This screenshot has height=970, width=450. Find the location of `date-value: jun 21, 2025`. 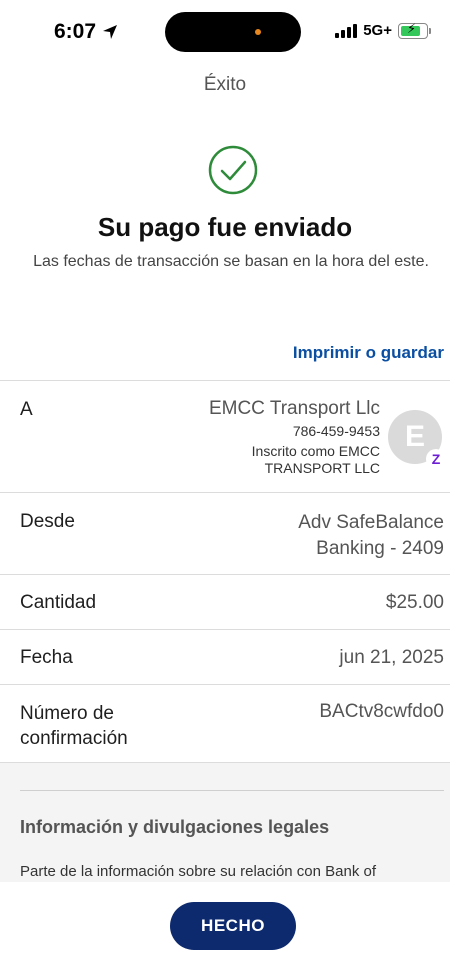

date-value: jun 21, 2025 is located at coordinates (391, 657).